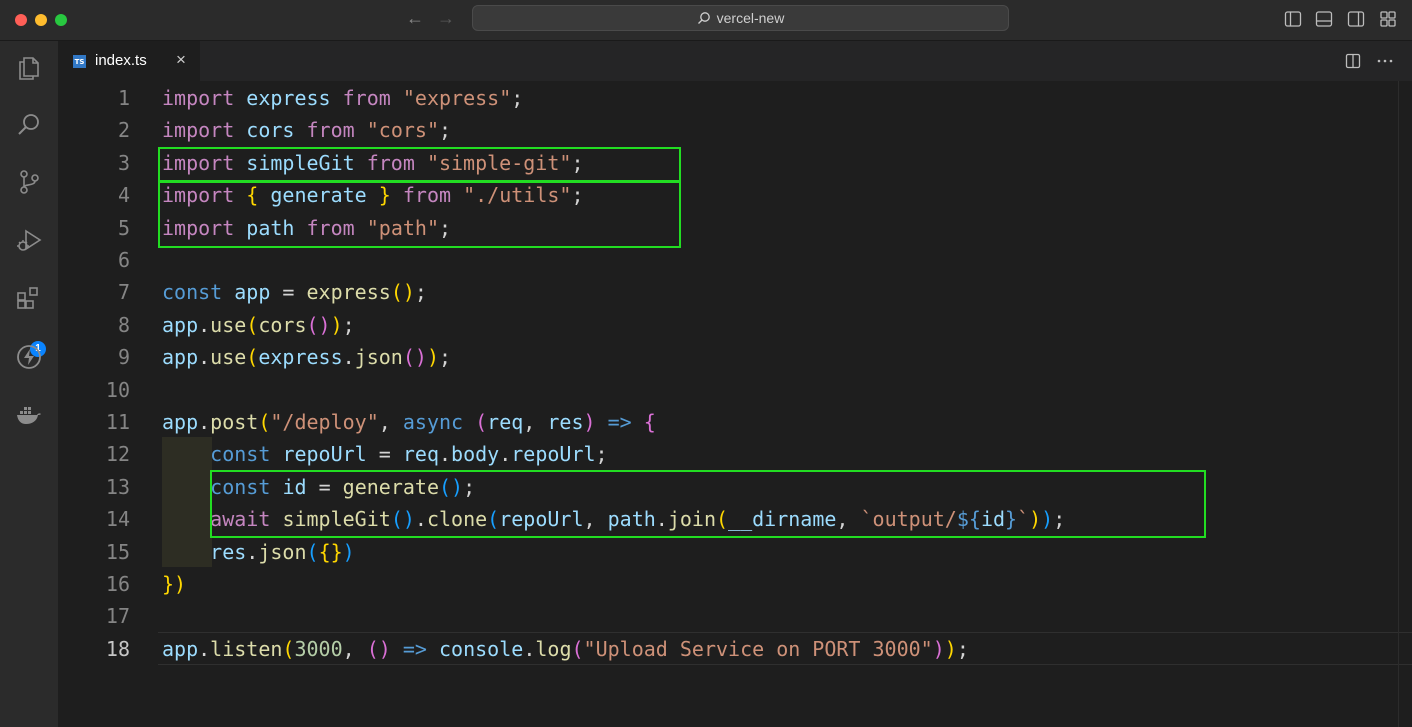 This screenshot has height=727, width=1412. Describe the element at coordinates (330, 551) in the screenshot. I see `code-token: {}` at that location.